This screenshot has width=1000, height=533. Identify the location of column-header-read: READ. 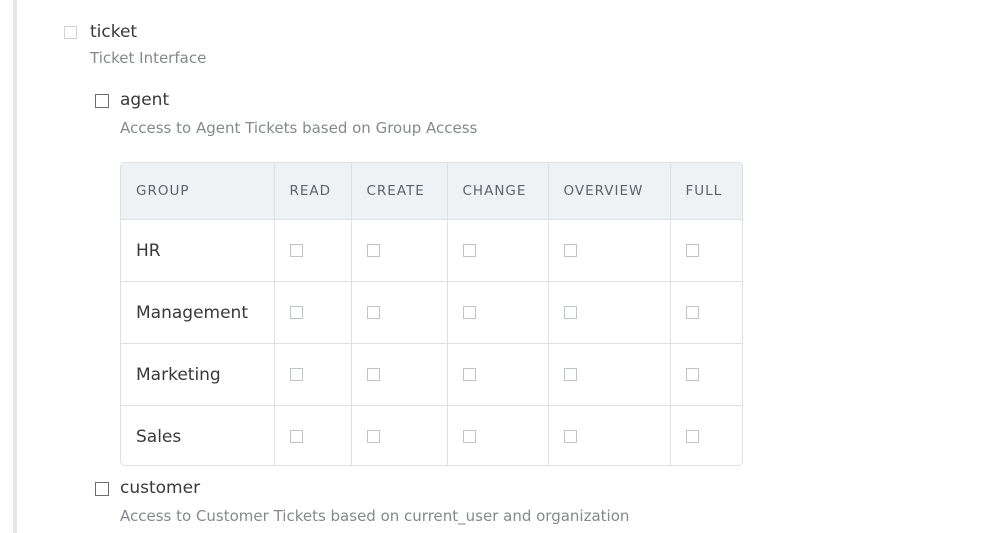
(312, 191).